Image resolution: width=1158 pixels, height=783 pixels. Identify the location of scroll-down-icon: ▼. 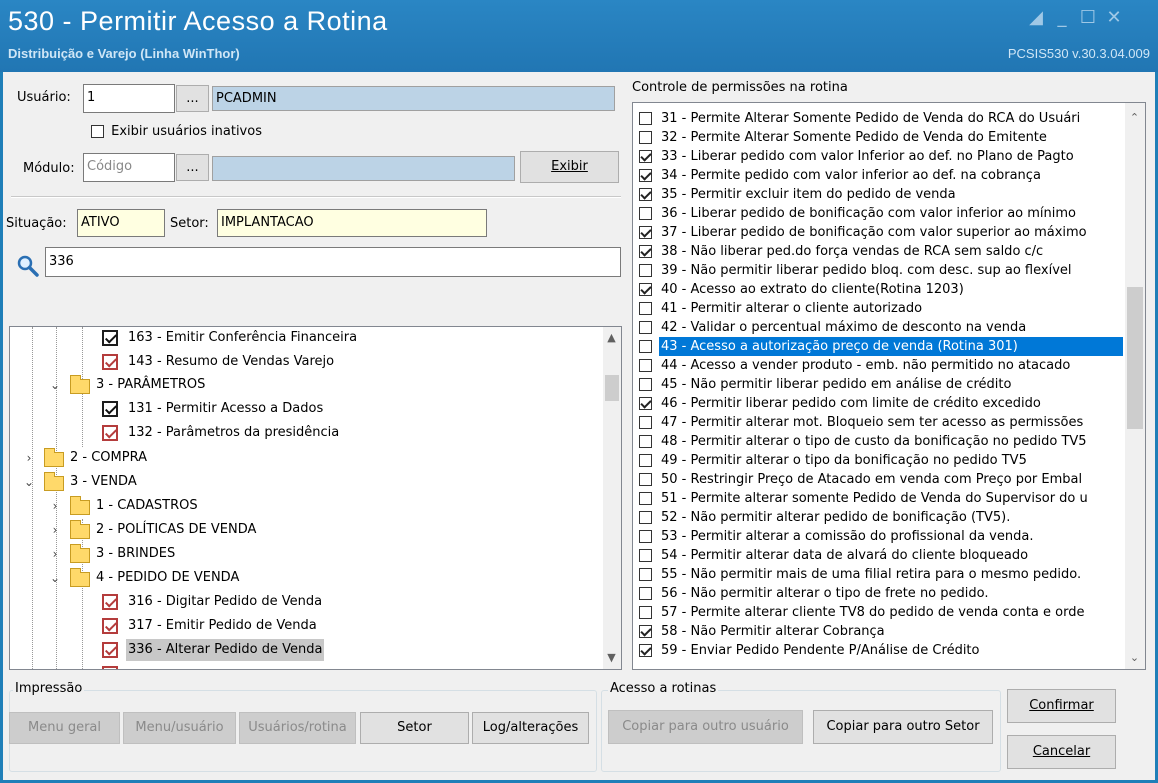
(611, 657).